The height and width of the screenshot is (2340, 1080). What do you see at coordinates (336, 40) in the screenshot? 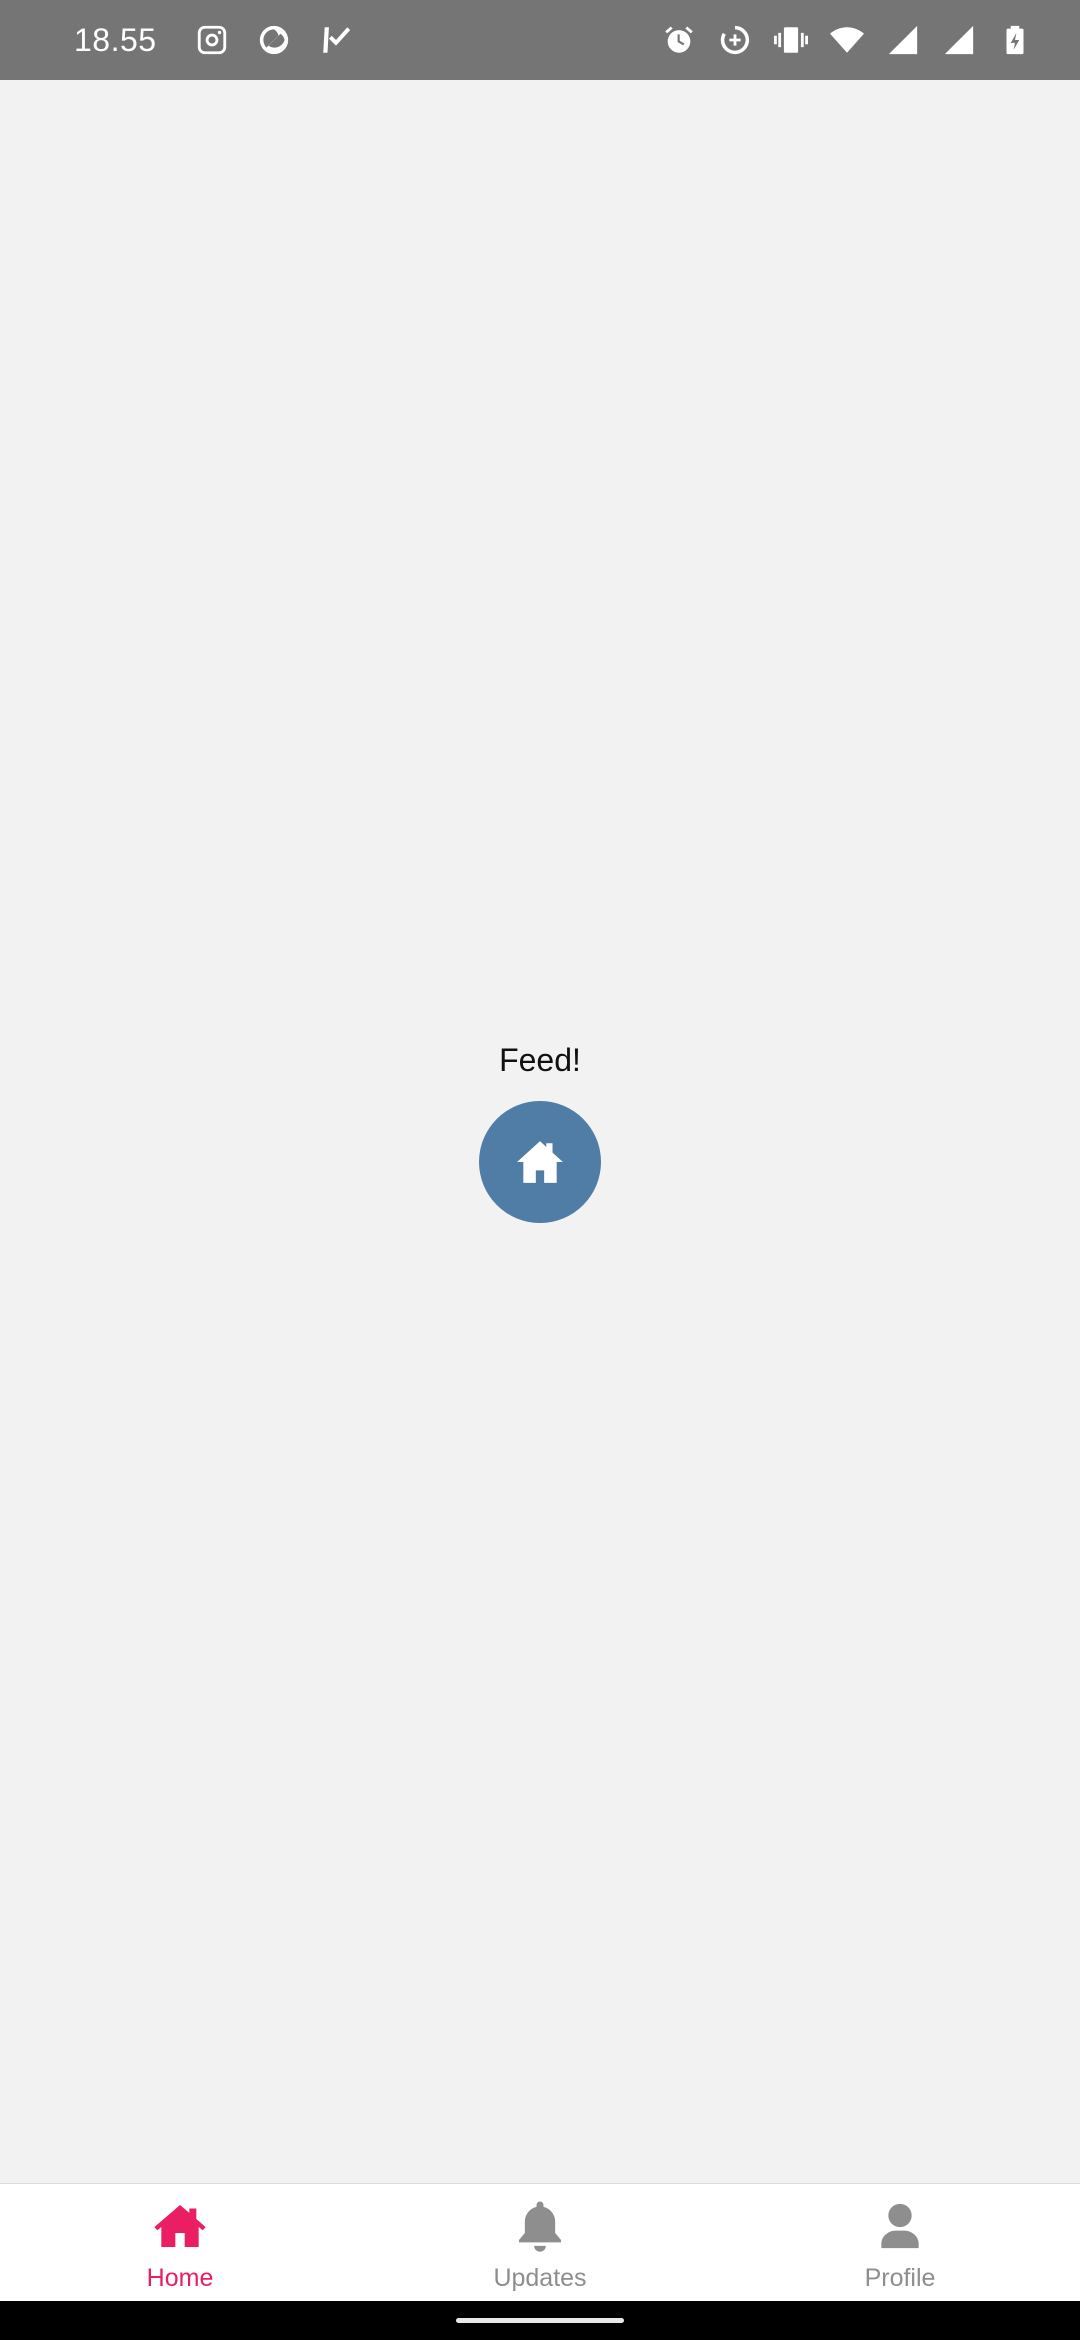
I see `delivery-check-icon` at bounding box center [336, 40].